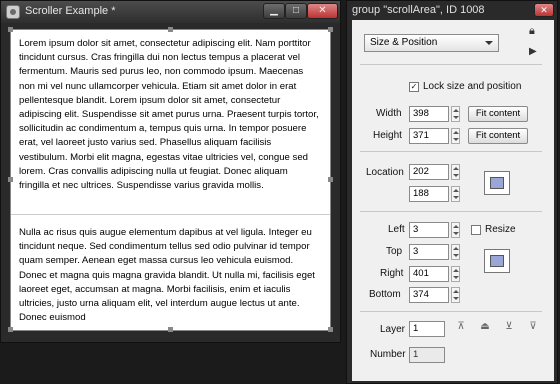  What do you see at coordinates (544, 10) in the screenshot?
I see `inspector-close-button: ✕` at bounding box center [544, 10].